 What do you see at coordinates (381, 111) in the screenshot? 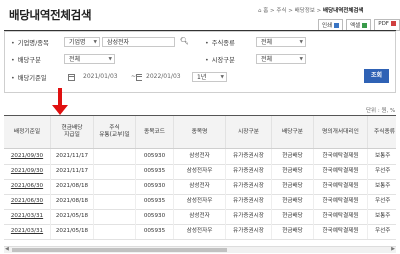
I see `unit-label: 단위 : 원, %` at bounding box center [381, 111].